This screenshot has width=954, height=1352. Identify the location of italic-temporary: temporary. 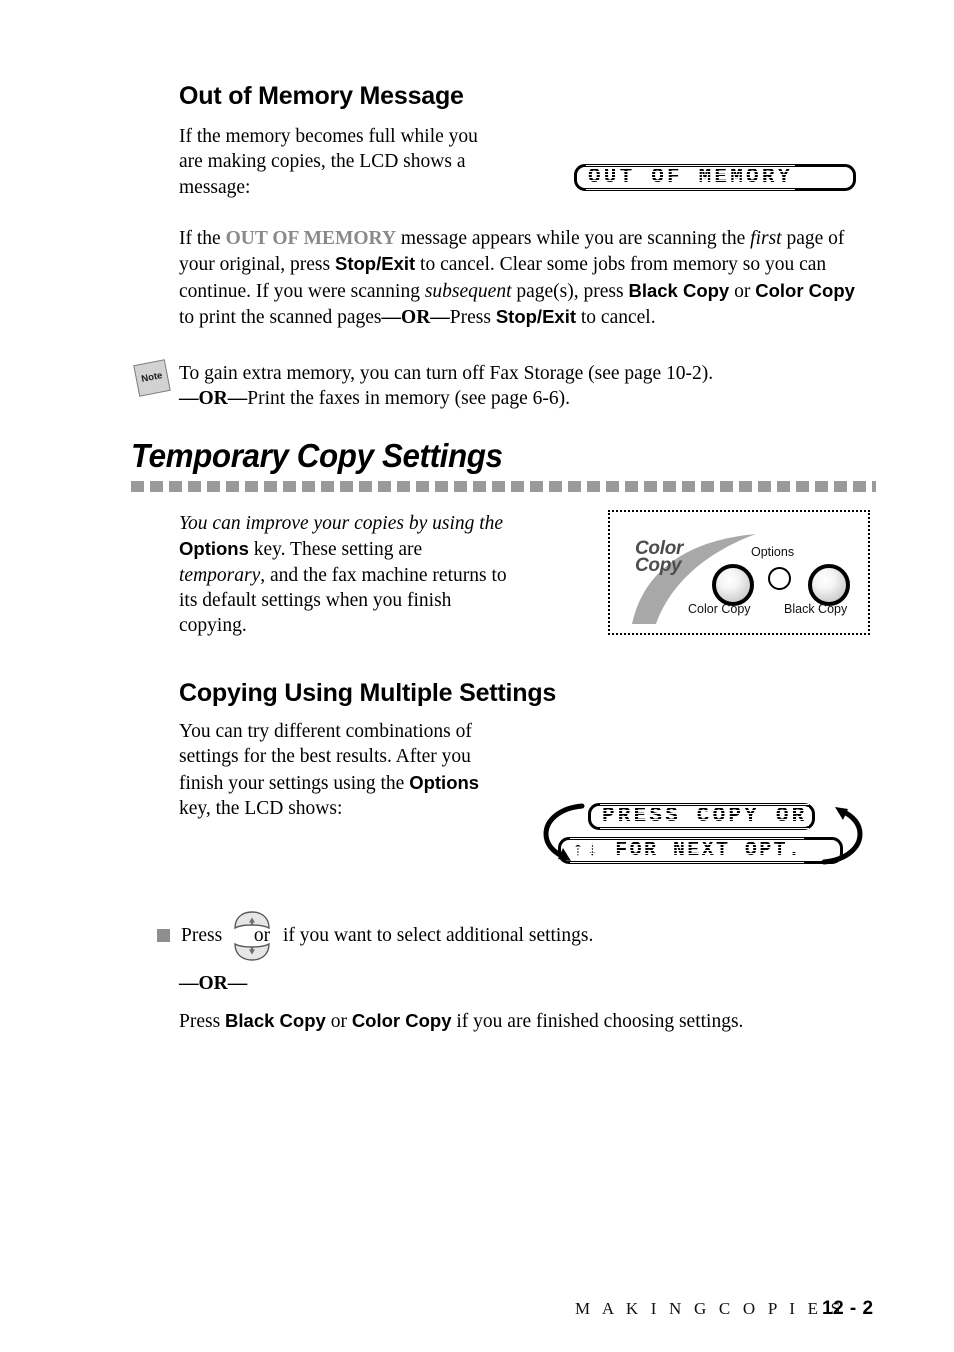
(220, 575).